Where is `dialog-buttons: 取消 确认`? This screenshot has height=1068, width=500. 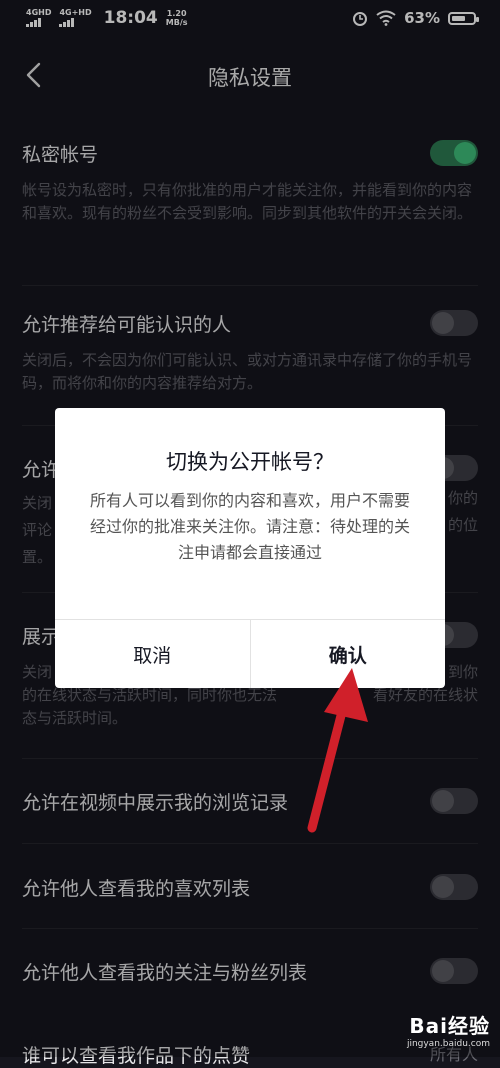
dialog-buttons: 取消 确认 is located at coordinates (250, 653).